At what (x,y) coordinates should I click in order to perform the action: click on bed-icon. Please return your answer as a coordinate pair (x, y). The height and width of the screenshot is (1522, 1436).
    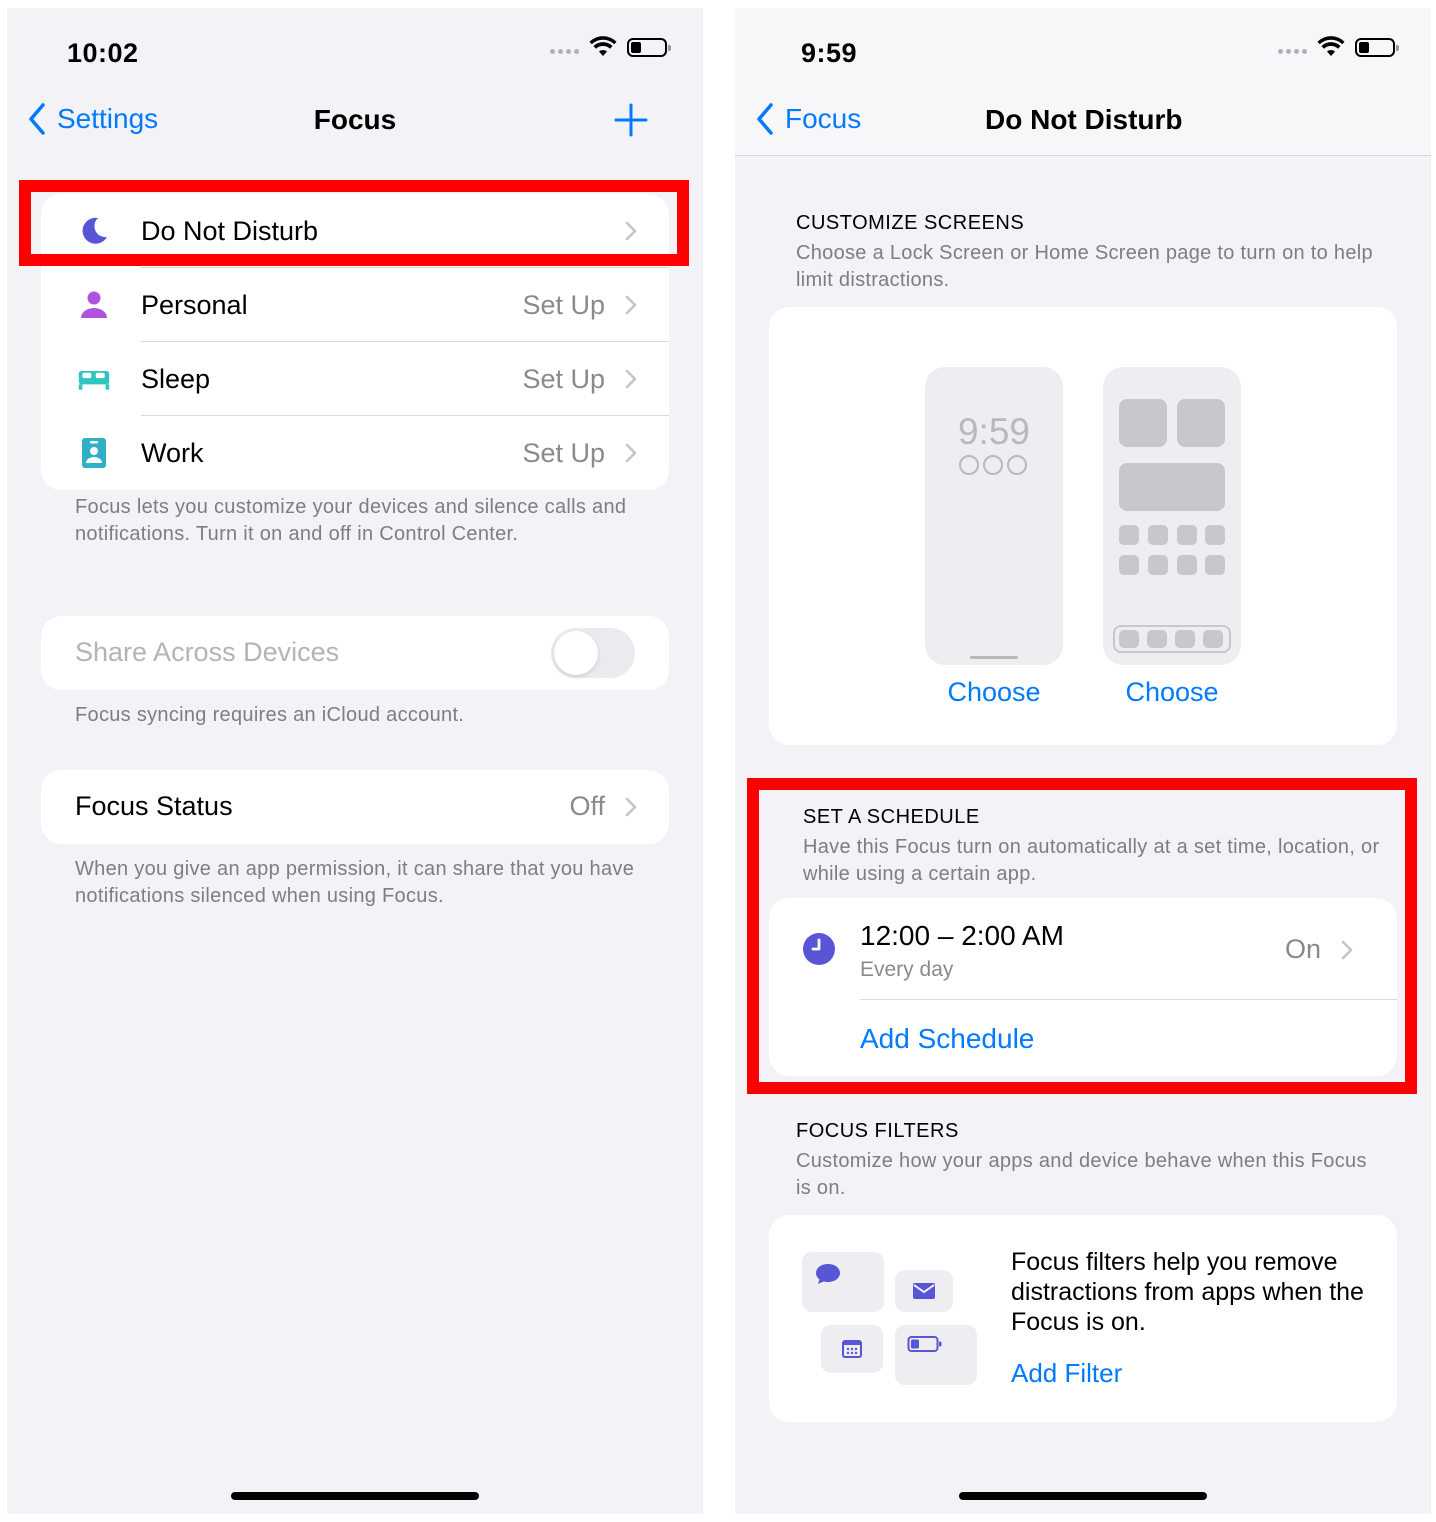
    Looking at the image, I should click on (94, 379).